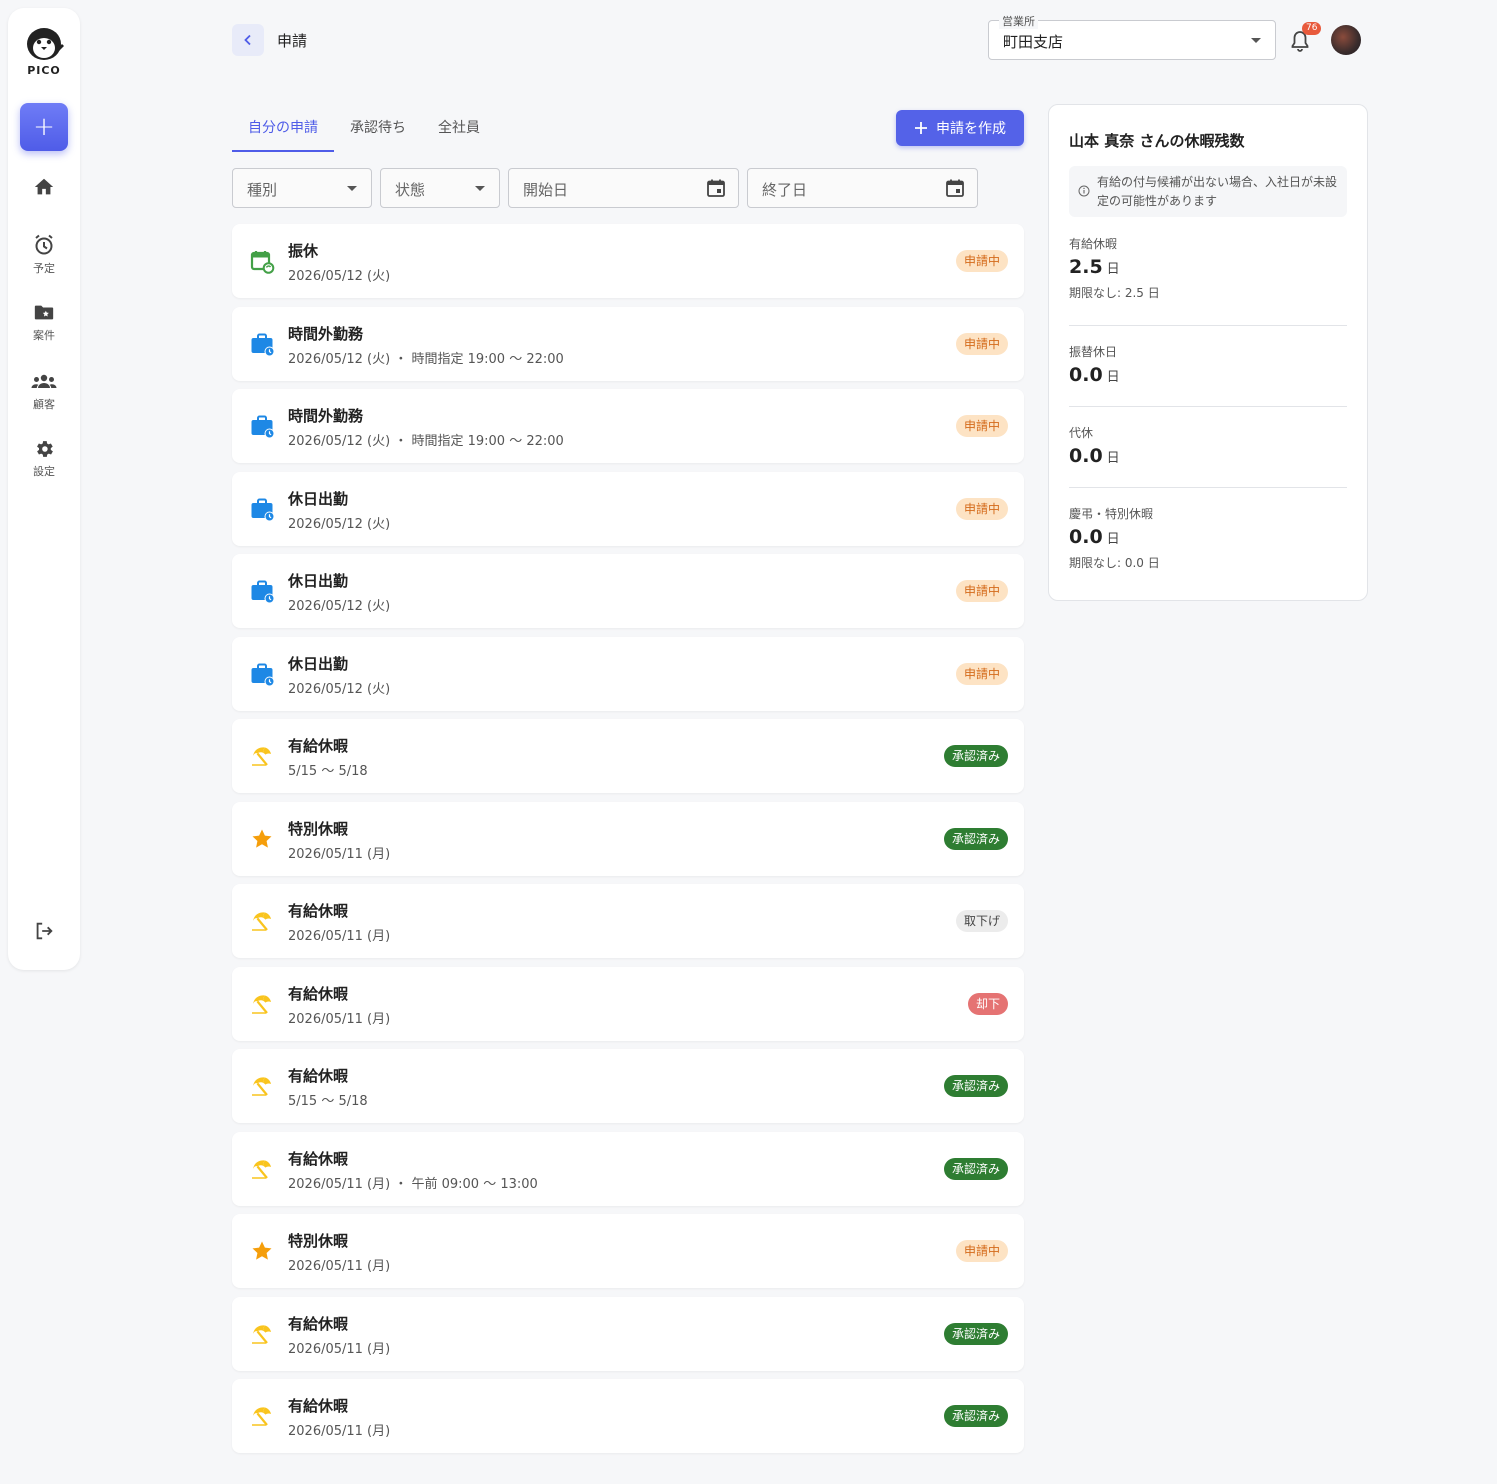  What do you see at coordinates (1346, 40) in the screenshot?
I see `user-avatar` at bounding box center [1346, 40].